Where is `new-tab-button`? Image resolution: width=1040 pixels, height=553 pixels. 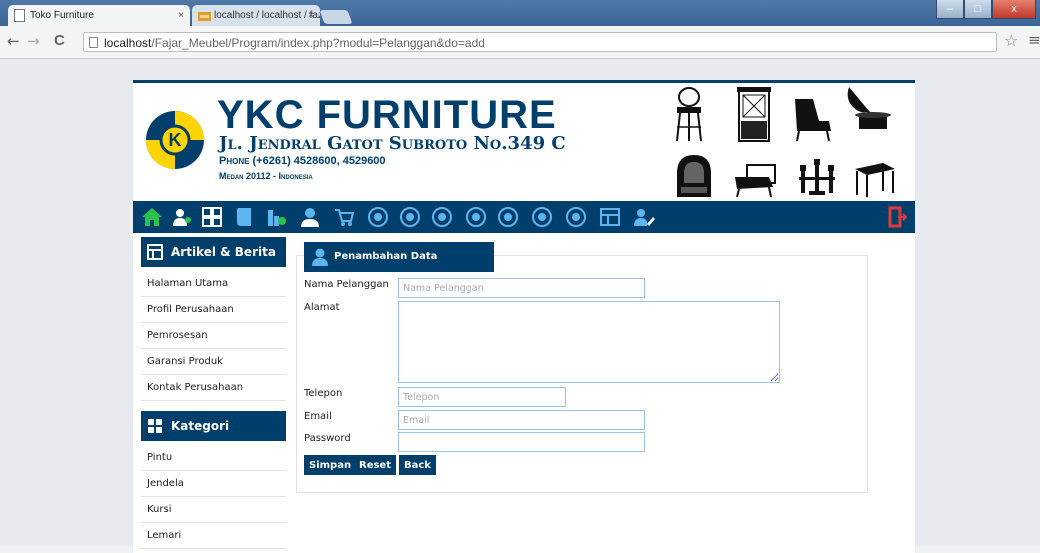
new-tab-button is located at coordinates (336, 17).